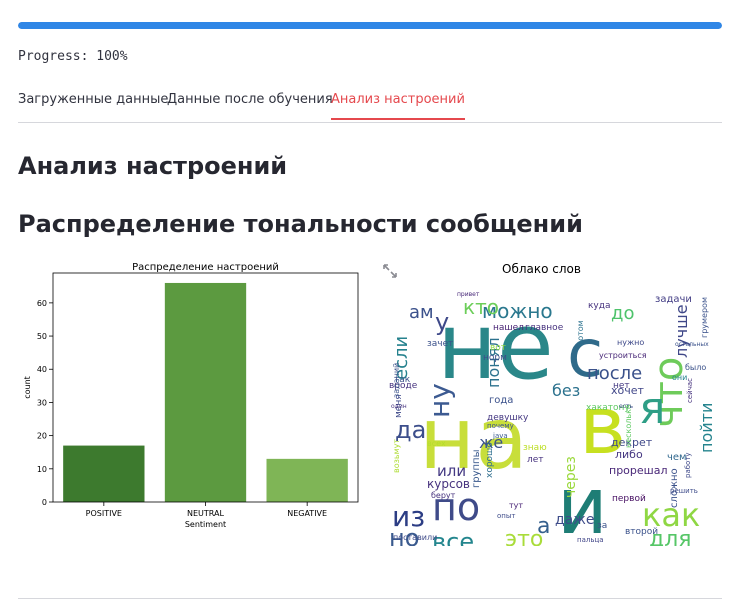 The image size is (739, 608). What do you see at coordinates (468, 294) in the screenshot?
I see `wordcloud-word: привет` at bounding box center [468, 294].